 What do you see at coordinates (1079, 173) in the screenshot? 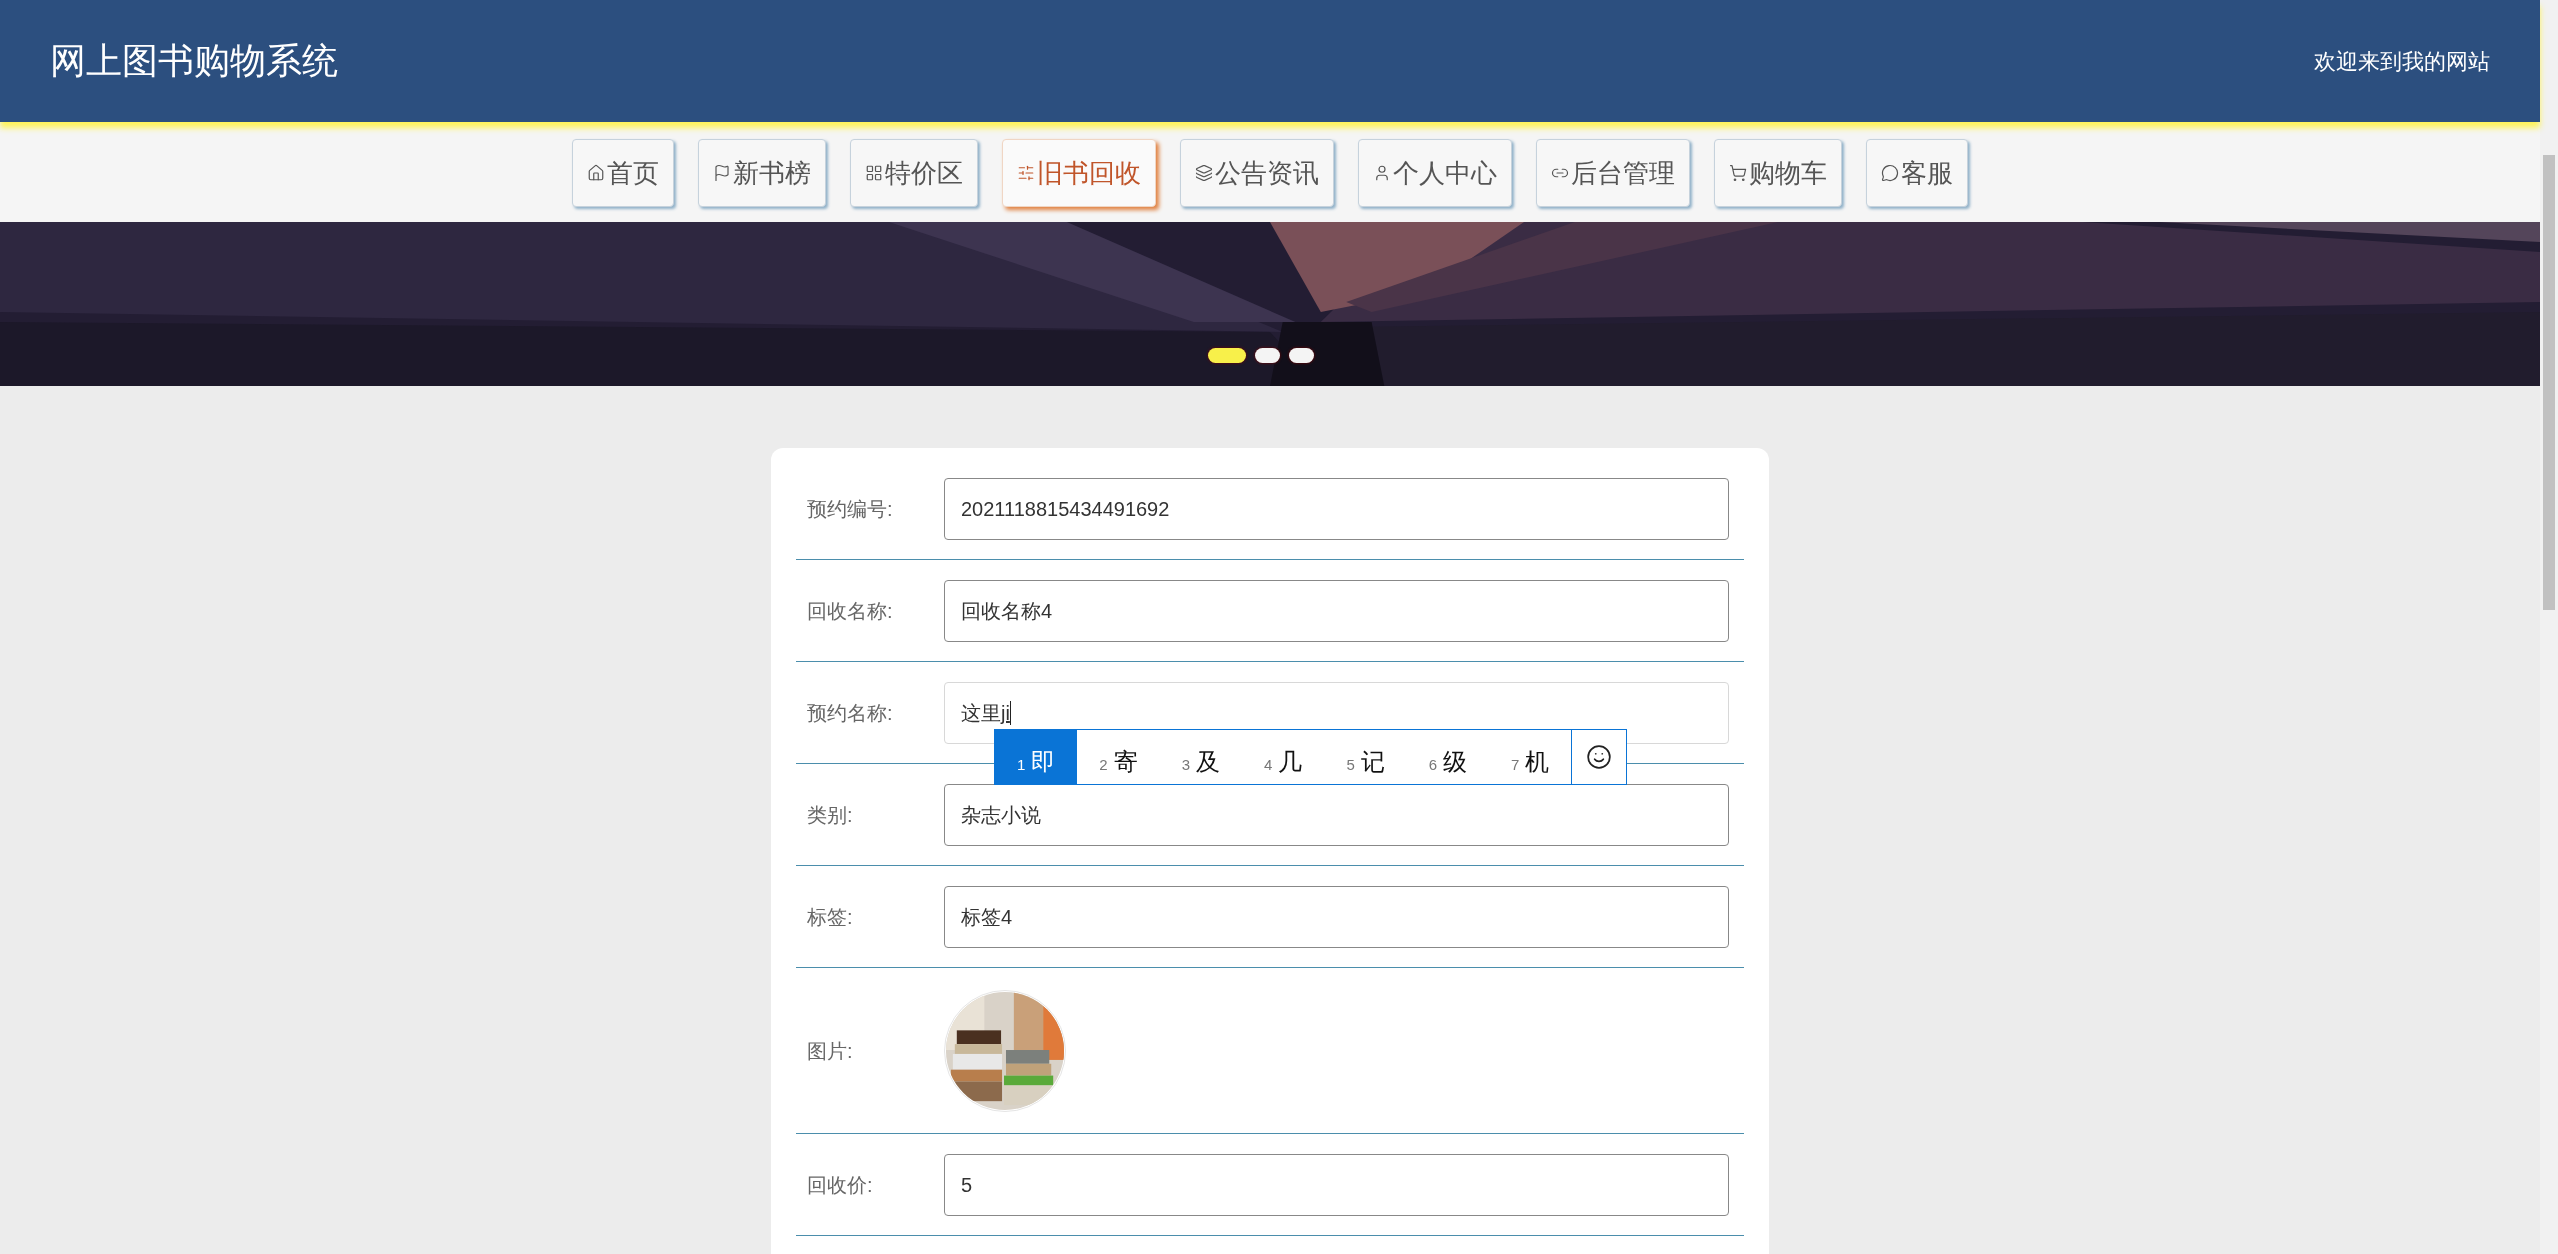
I see `nav-button: 旧书回收` at bounding box center [1079, 173].